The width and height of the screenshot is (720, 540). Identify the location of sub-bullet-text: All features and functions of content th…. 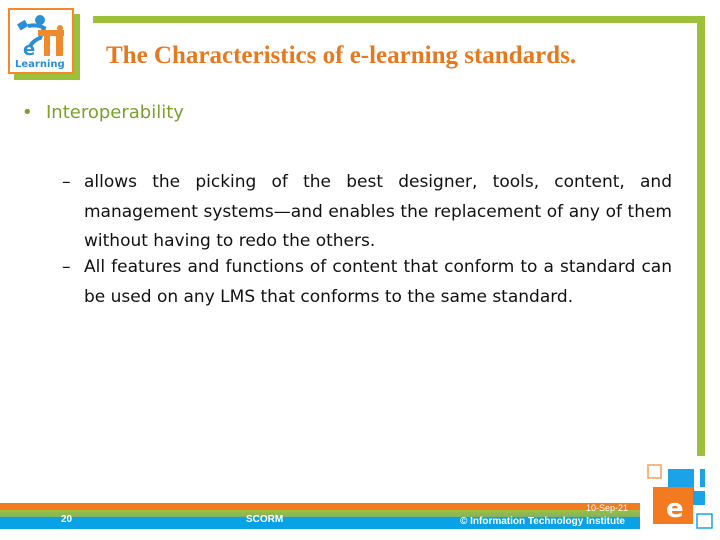
(378, 282).